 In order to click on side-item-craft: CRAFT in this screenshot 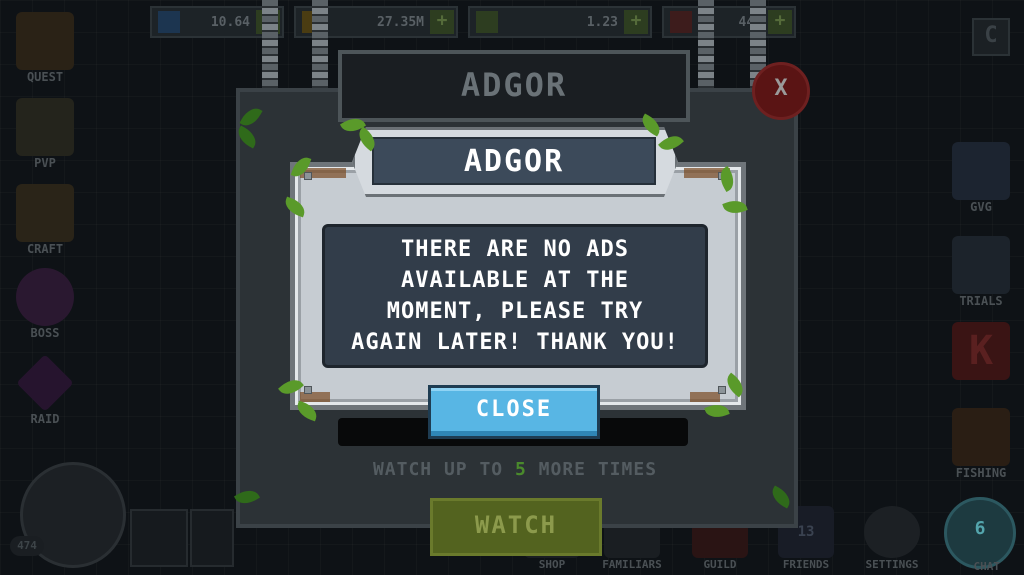, I will do `click(45, 220)`.